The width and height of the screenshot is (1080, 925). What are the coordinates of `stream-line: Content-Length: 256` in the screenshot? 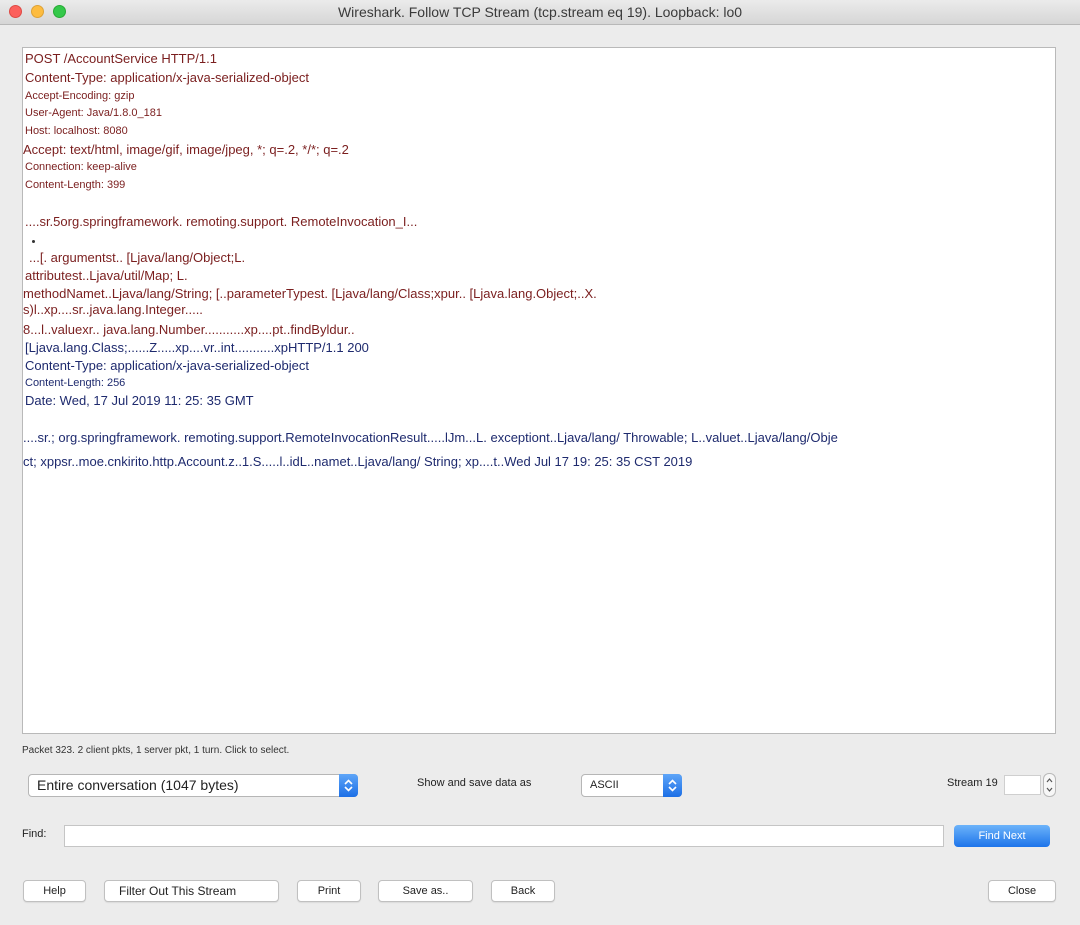 It's located at (75, 383).